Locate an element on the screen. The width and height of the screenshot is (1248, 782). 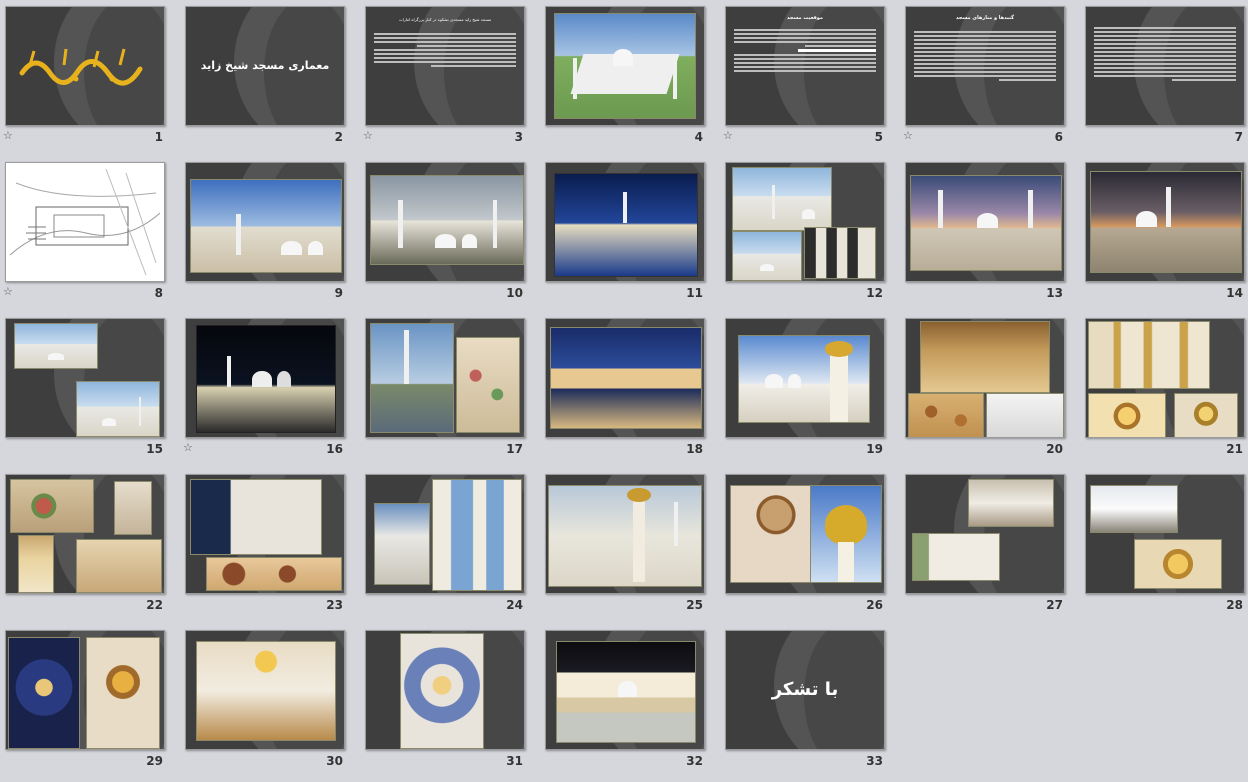
slide-thumbnail-4: 4 is located at coordinates (633, 80).